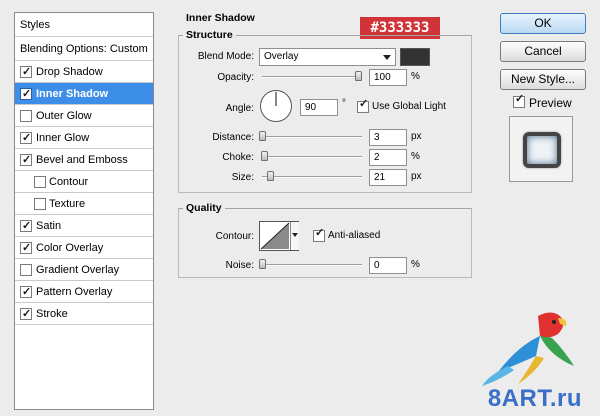  What do you see at coordinates (312, 265) in the screenshot?
I see `noise-slider-track` at bounding box center [312, 265].